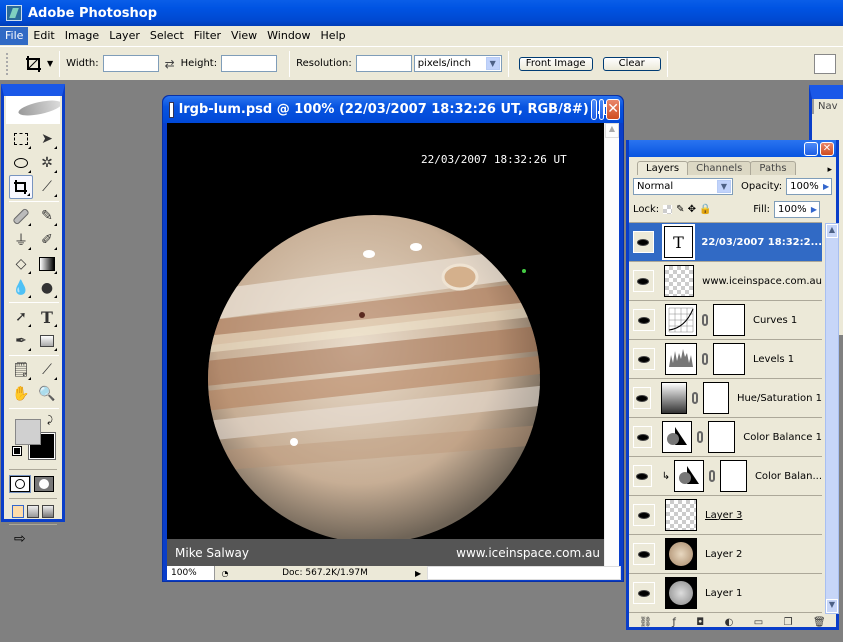 The width and height of the screenshot is (843, 642). Describe the element at coordinates (674, 622) in the screenshot. I see `layer-style-icon: ƒ` at that location.